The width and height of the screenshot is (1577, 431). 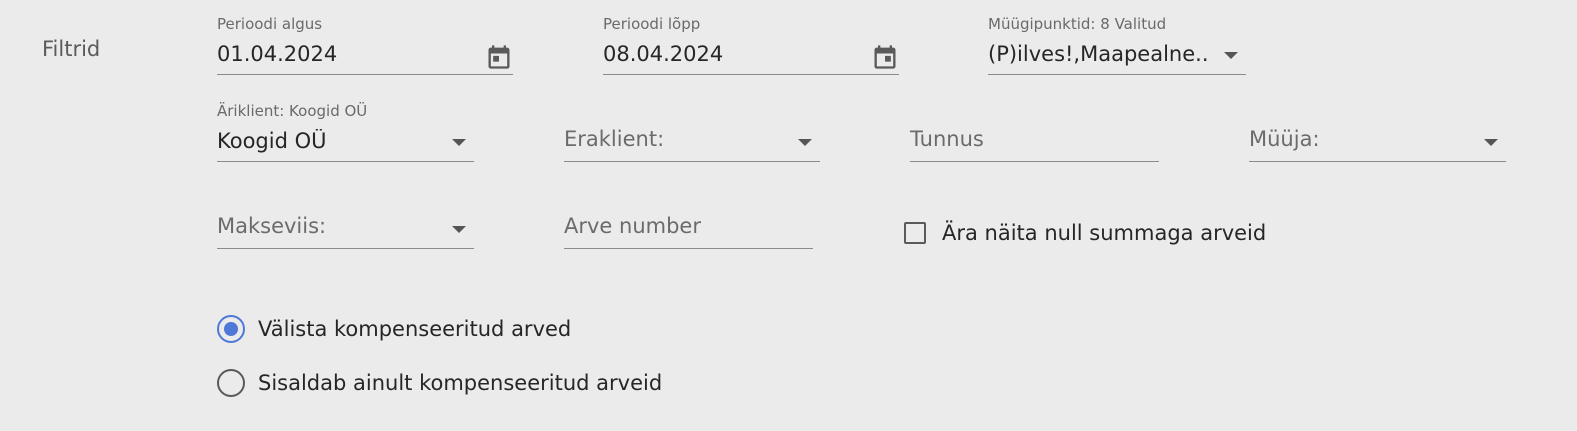 What do you see at coordinates (692, 132) in the screenshot?
I see `private-client-select: Eraklient:` at bounding box center [692, 132].